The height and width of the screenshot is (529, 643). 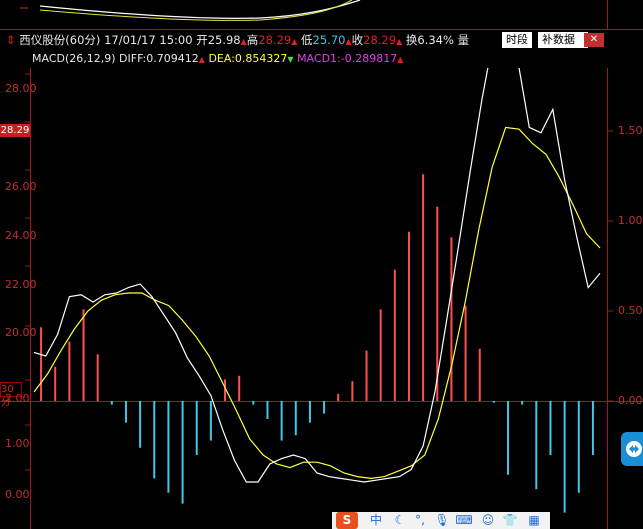 I want to click on close-panel-icon: ✕, so click(x=594, y=40).